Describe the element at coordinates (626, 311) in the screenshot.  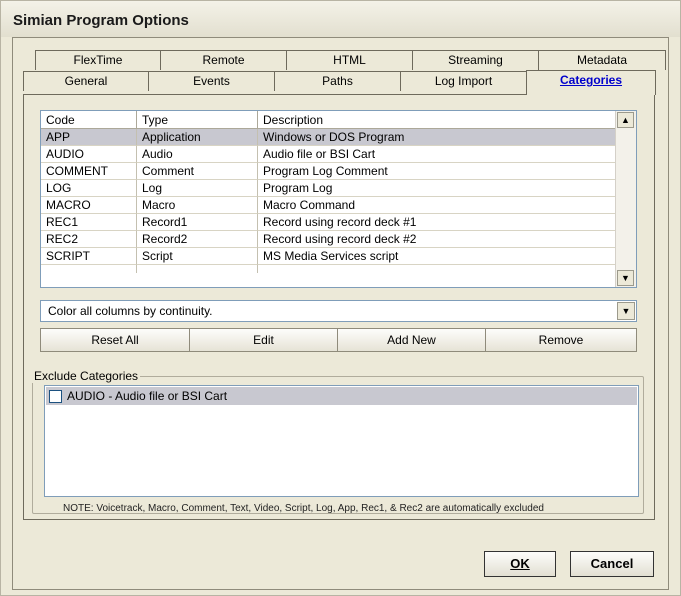
I see `chevron-down-icon: ▼` at that location.